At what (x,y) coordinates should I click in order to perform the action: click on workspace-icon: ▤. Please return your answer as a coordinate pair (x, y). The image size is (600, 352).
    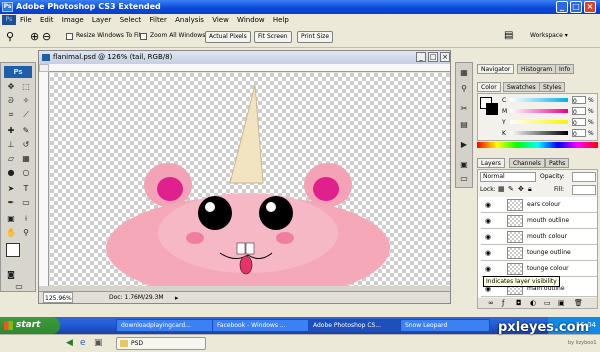
    Looking at the image, I should click on (508, 35).